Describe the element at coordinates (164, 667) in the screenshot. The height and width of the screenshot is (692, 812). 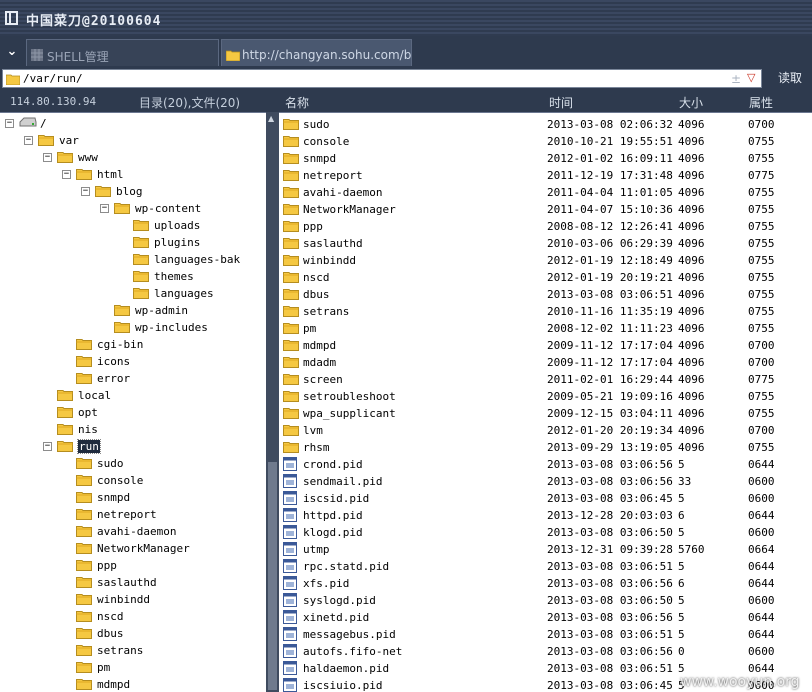
I see `tree-node-pm: pm` at that location.